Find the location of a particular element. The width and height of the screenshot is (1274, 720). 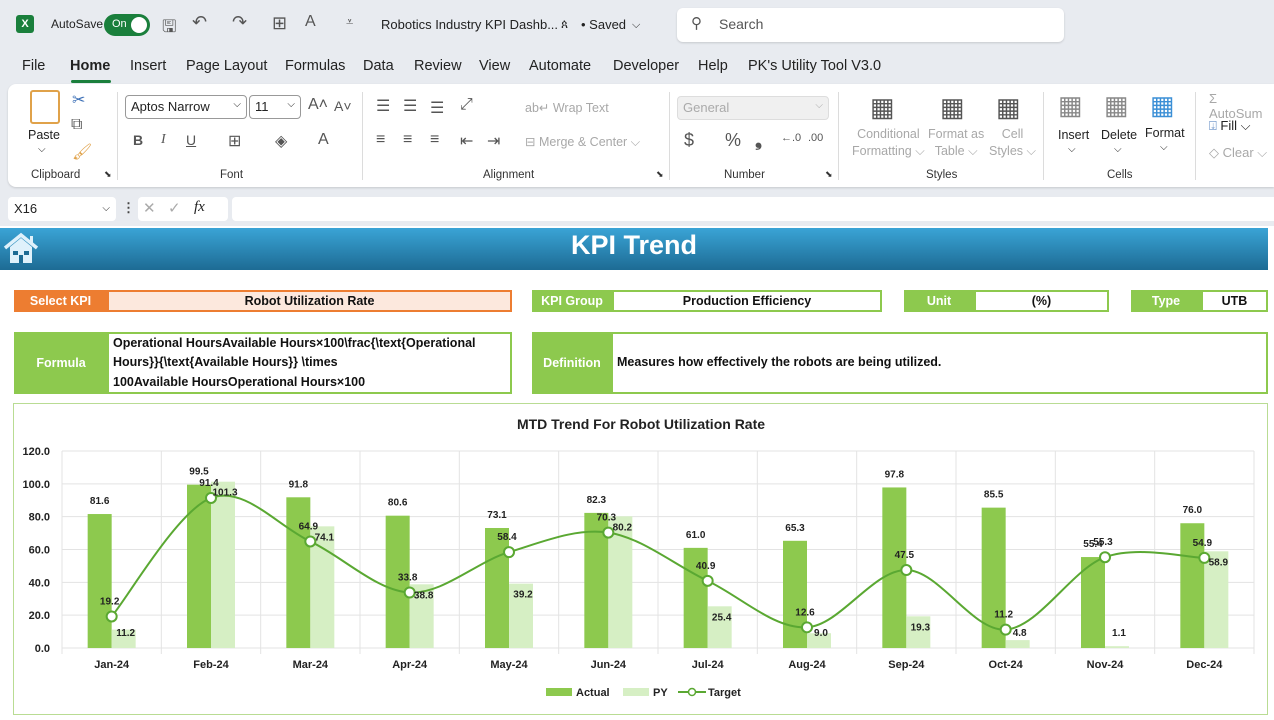

autosave-toggle: On is located at coordinates (127, 25).